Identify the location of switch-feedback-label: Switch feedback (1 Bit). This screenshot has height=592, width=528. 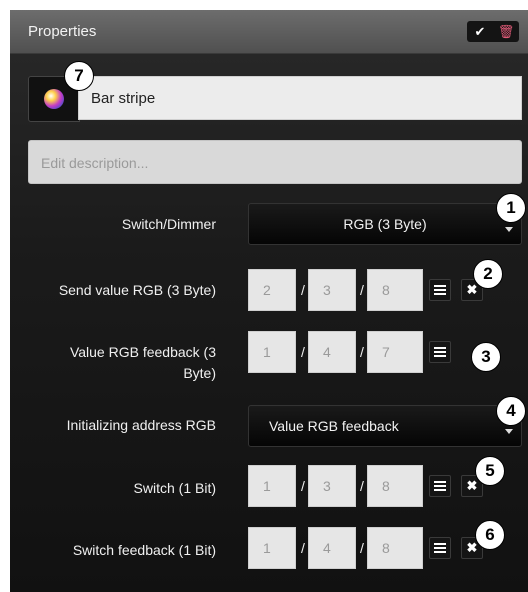
(144, 550).